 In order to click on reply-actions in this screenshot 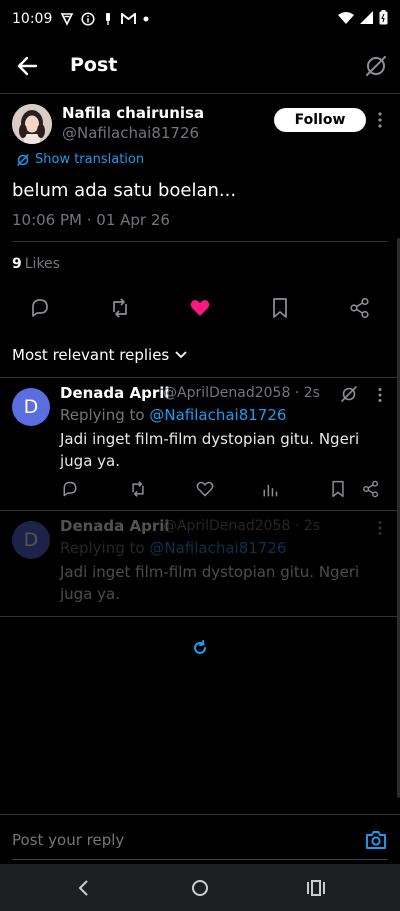, I will do `click(200, 490)`.